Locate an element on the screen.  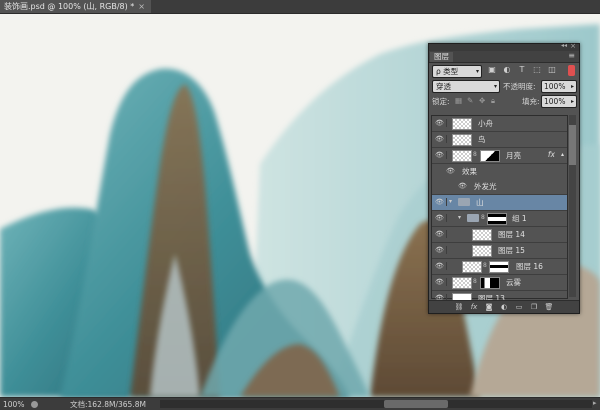
collapse-icon: ◂◂ is located at coordinates (564, 45).